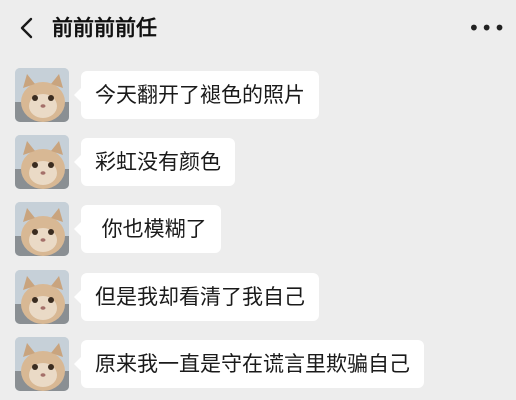  I want to click on message-row: 你也模糊了, so click(258, 230).